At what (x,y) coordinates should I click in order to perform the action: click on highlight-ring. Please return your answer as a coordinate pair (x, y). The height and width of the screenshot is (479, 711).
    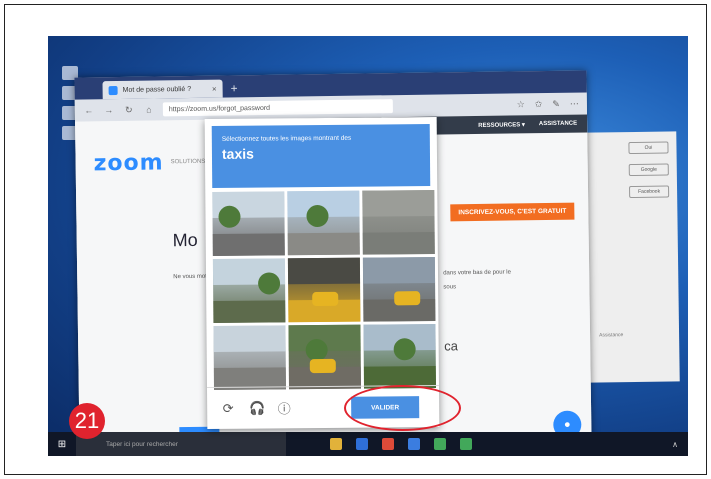
    Looking at the image, I should click on (402, 408).